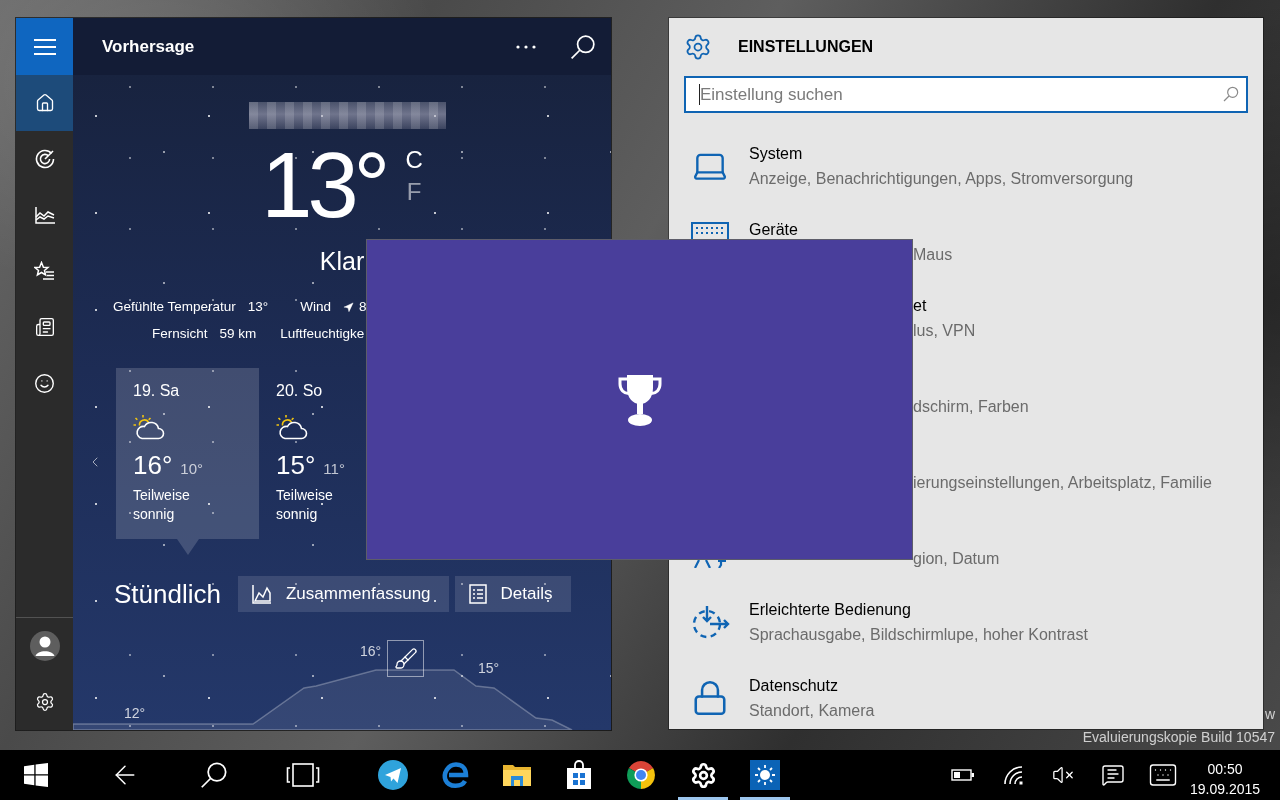 The image size is (1280, 800). What do you see at coordinates (36, 775) in the screenshot?
I see `start-logo-icon` at bounding box center [36, 775].